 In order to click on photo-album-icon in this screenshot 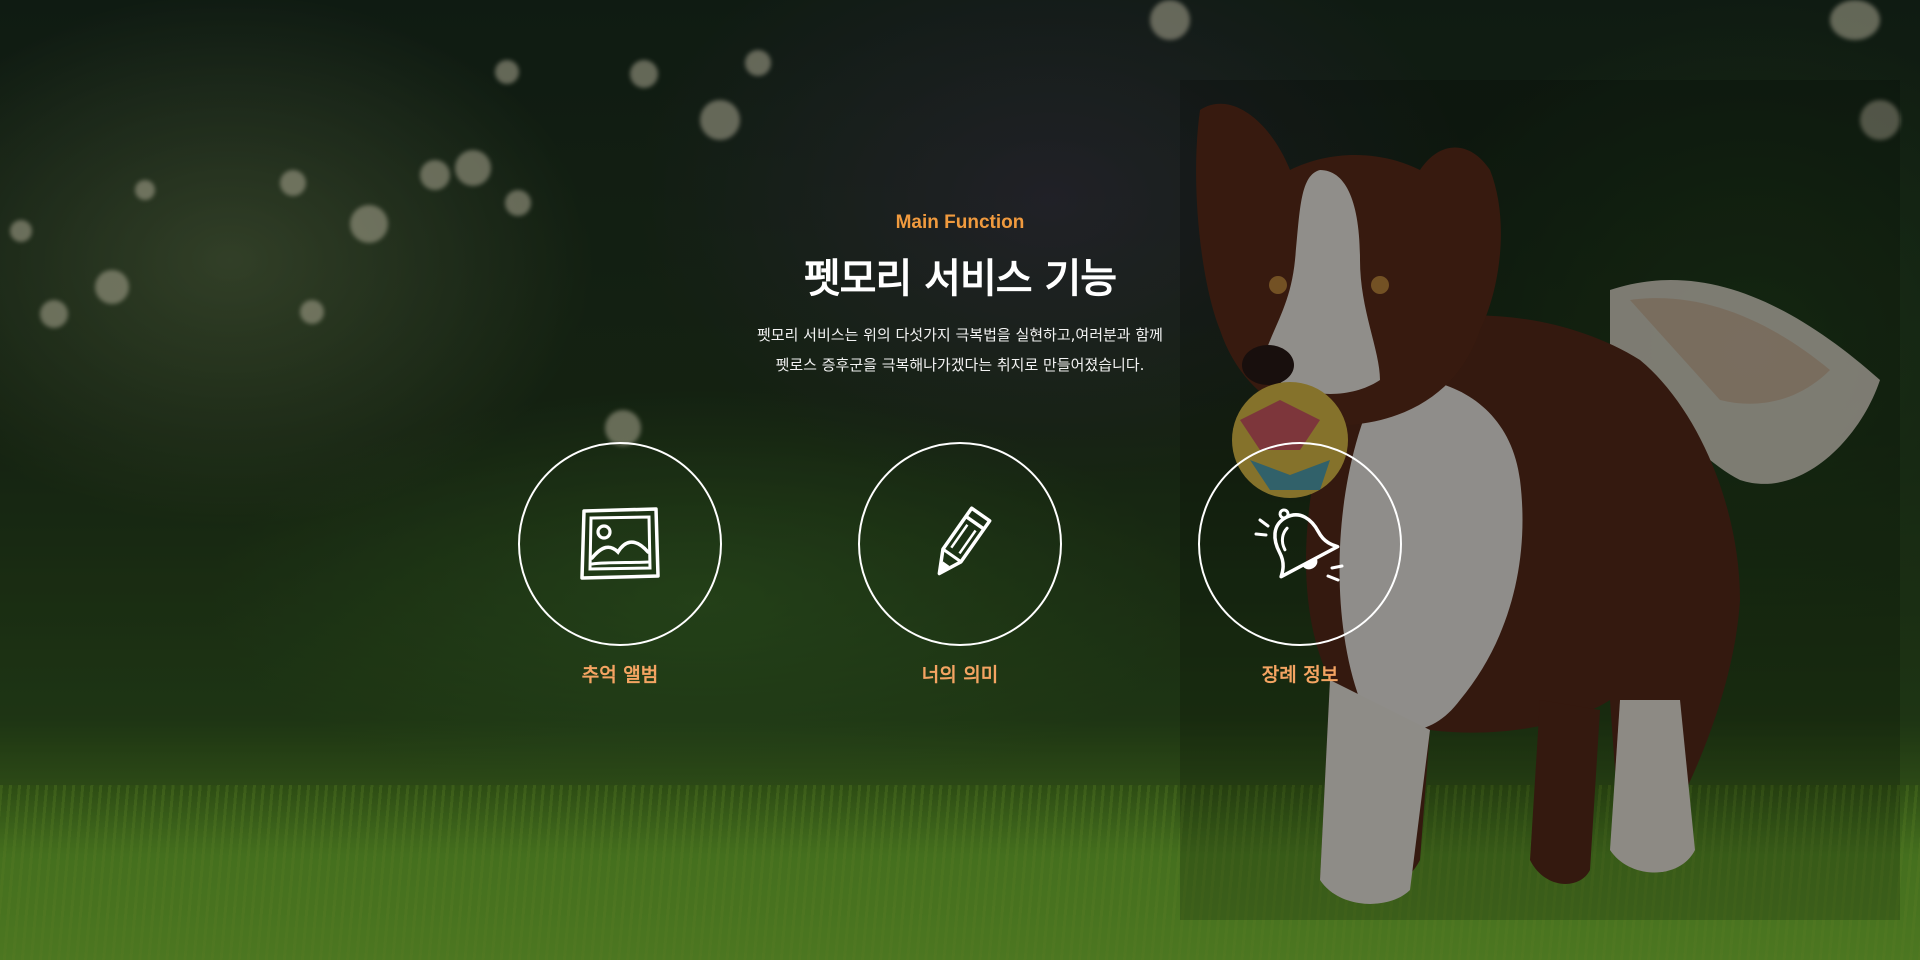, I will do `click(620, 543)`.